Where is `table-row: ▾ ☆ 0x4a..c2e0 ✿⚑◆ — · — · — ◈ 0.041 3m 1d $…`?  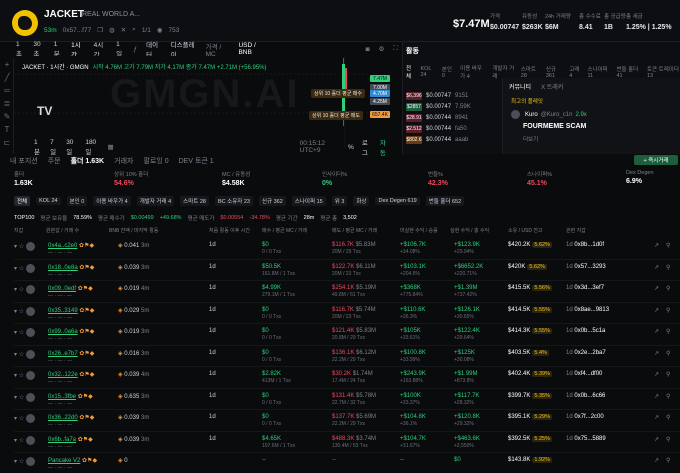 table-row: ▾ ☆ 0x4a..c2e0 ✿⚑◆ — · — · — ◈ 0.041 3m 1d $… is located at coordinates (347, 249).